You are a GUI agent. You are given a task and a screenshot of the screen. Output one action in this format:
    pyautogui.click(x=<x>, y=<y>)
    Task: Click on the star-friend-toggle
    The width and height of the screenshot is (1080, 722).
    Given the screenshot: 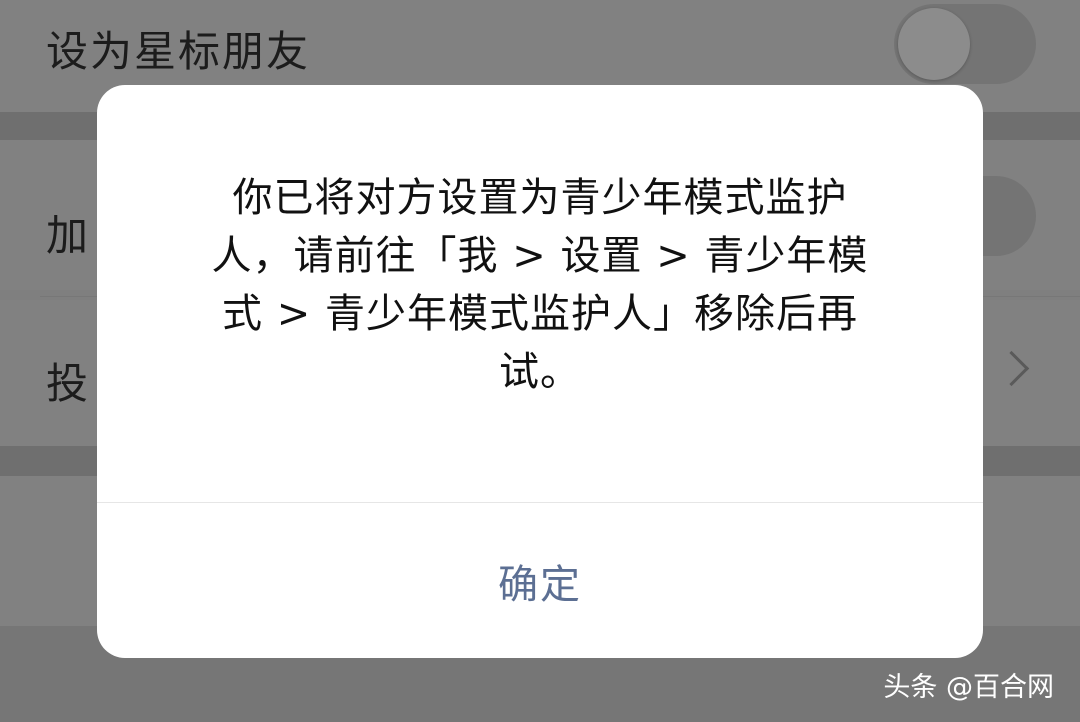 What is the action you would take?
    pyautogui.click(x=965, y=44)
    